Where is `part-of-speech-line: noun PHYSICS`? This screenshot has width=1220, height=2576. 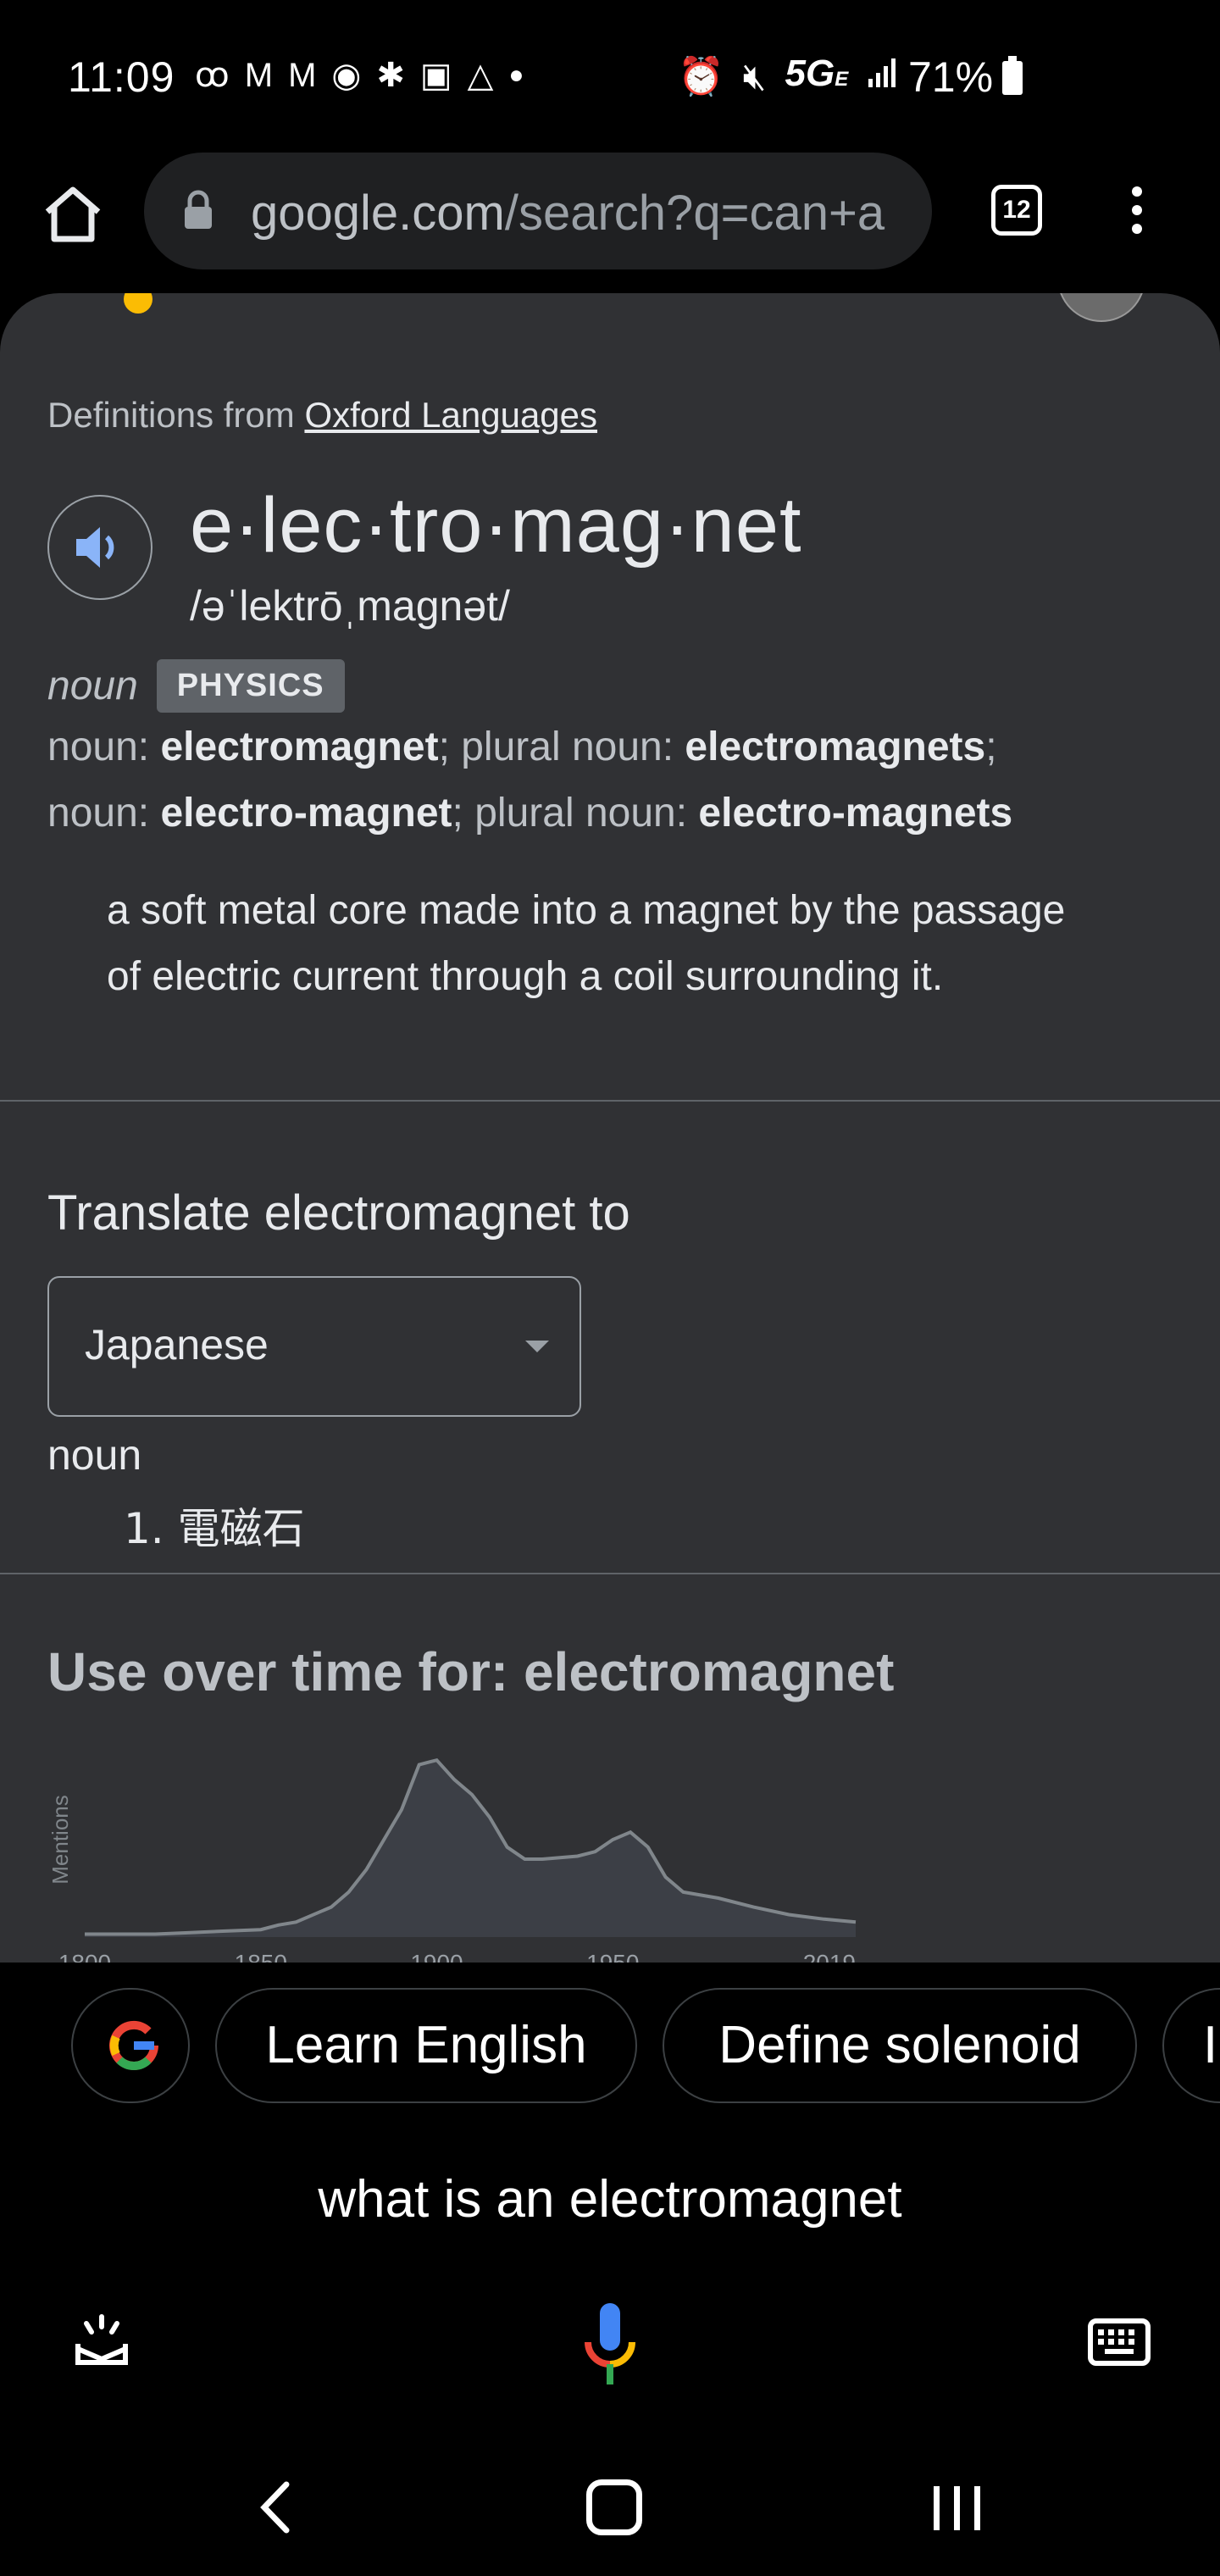 part-of-speech-line: noun PHYSICS is located at coordinates (196, 686).